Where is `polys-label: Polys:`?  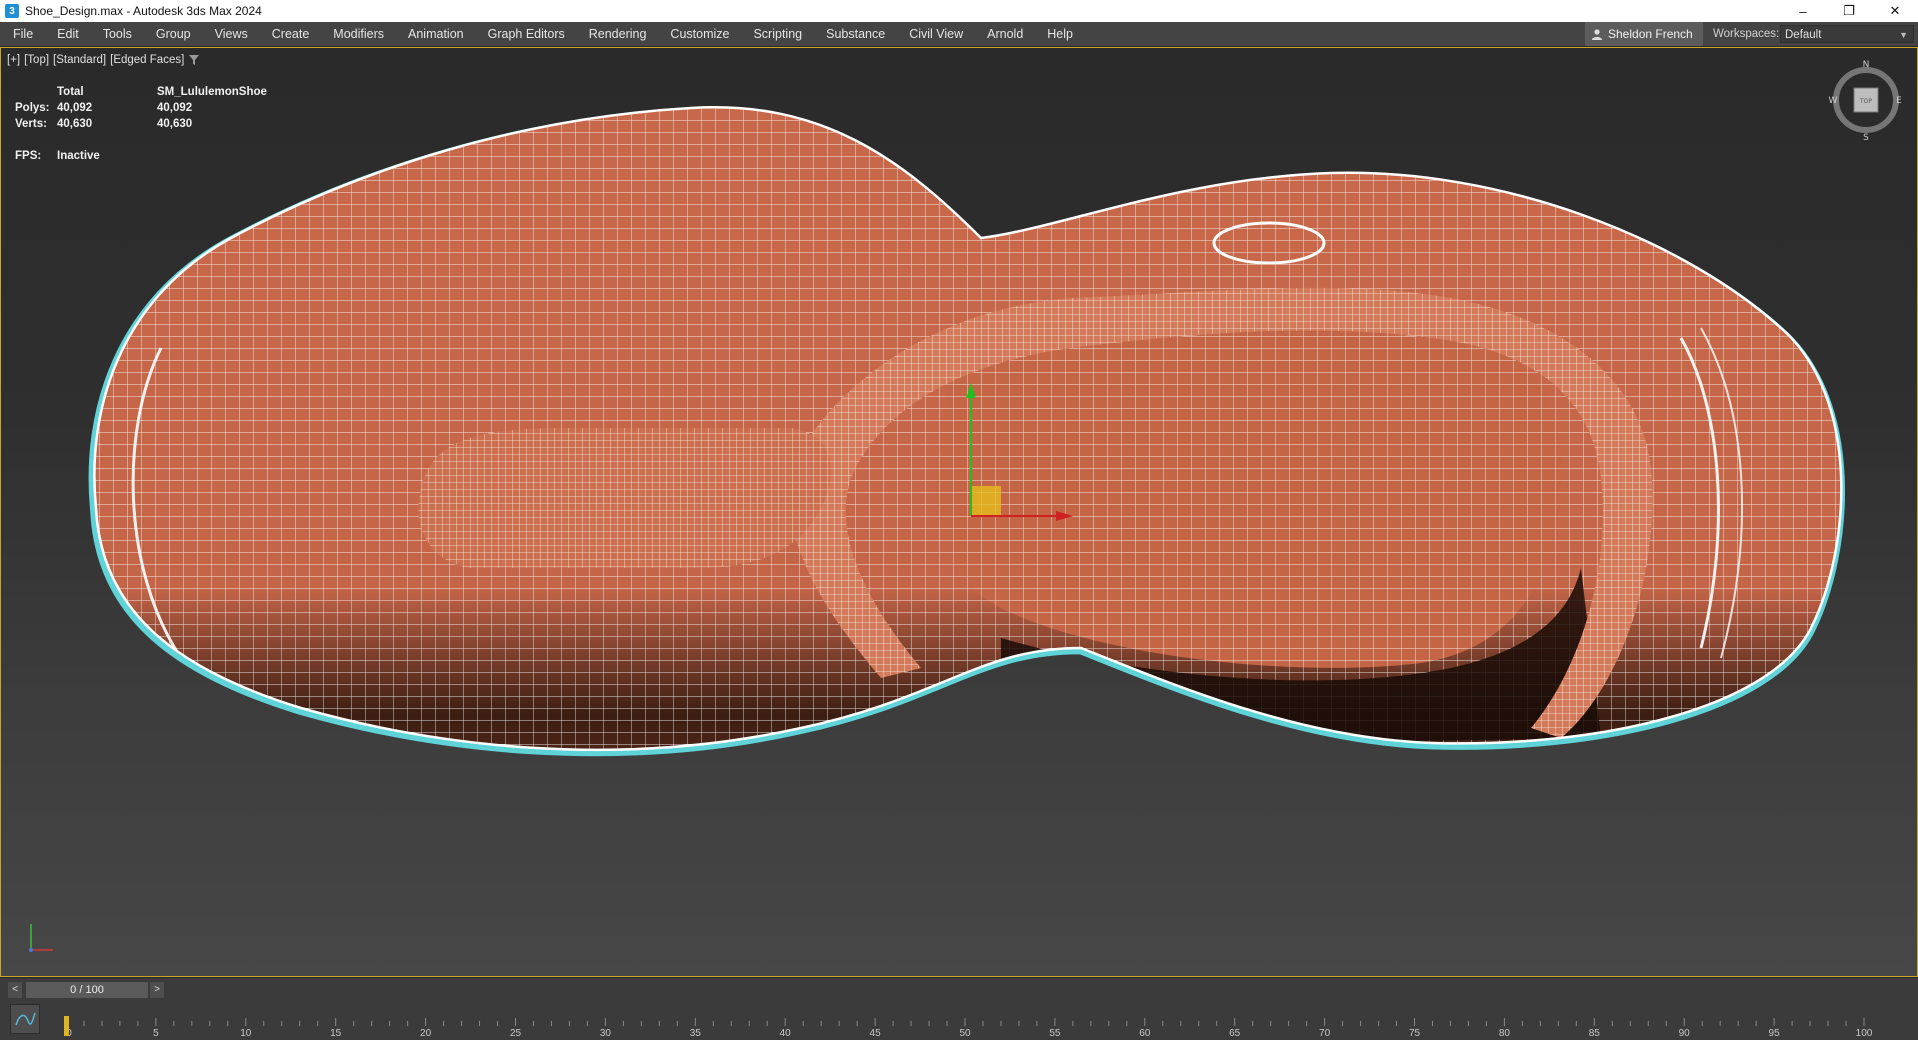
polys-label: Polys: is located at coordinates (32, 108).